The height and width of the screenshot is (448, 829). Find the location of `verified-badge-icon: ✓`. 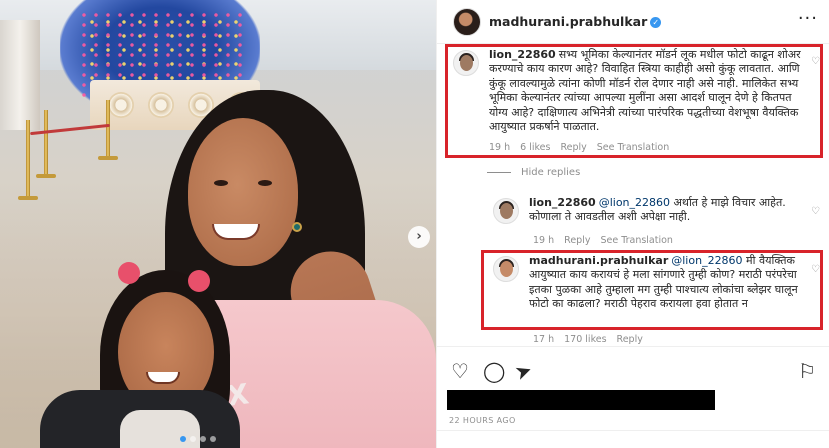

verified-badge-icon: ✓ is located at coordinates (656, 22).